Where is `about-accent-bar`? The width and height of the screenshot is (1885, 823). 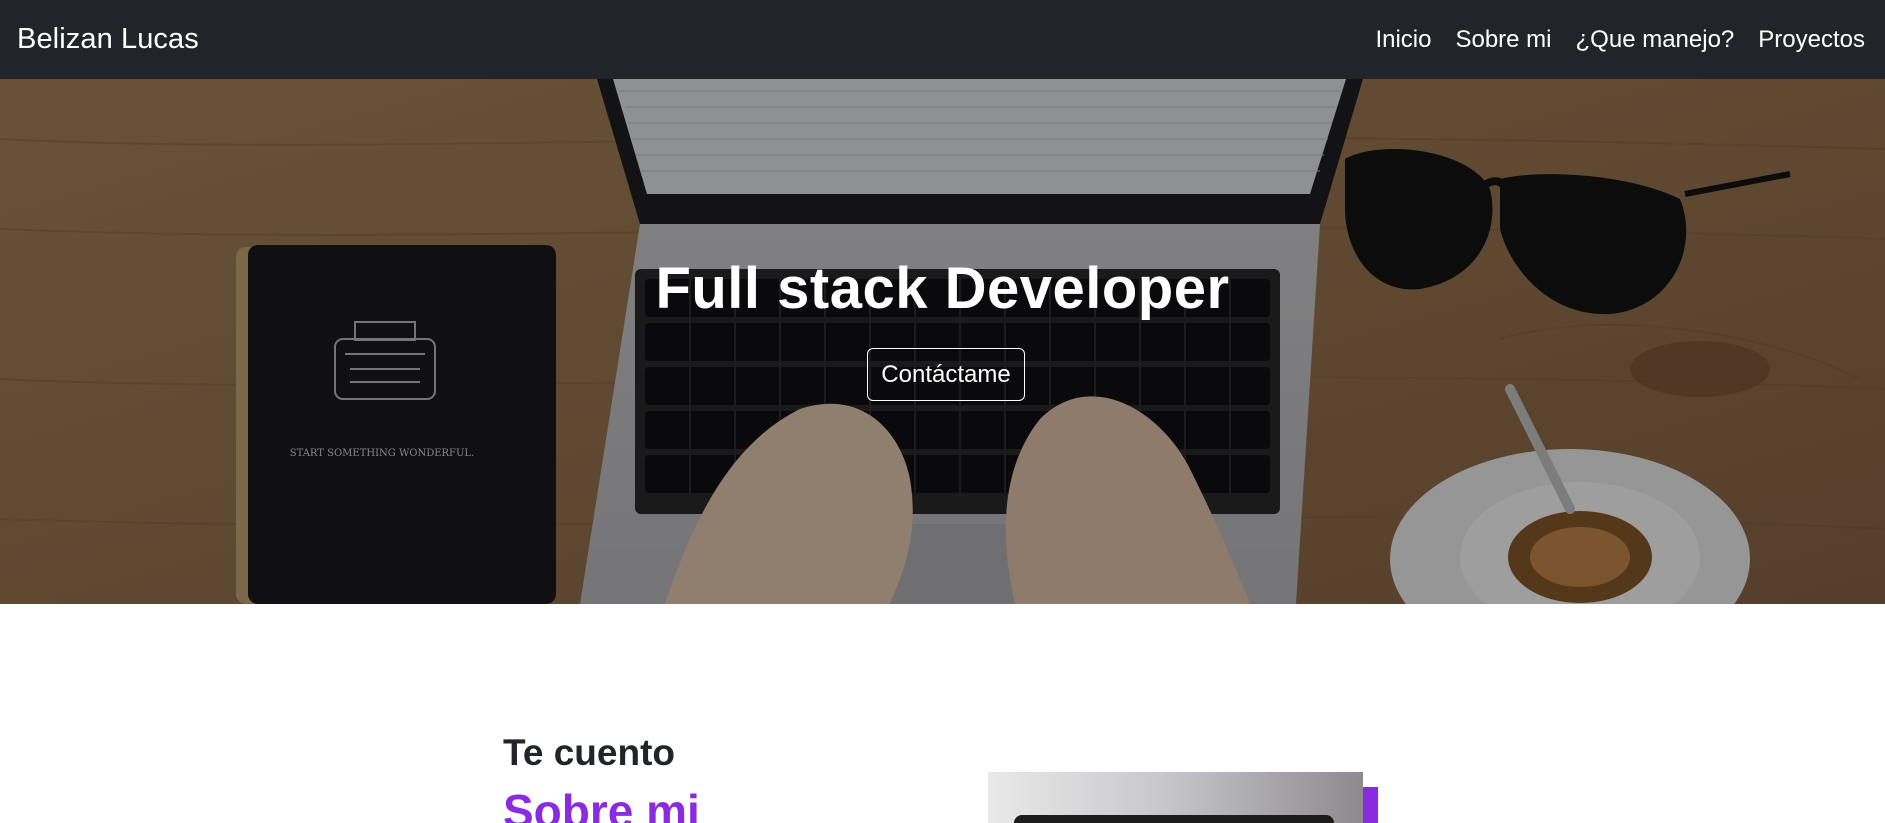
about-accent-bar is located at coordinates (1370, 805).